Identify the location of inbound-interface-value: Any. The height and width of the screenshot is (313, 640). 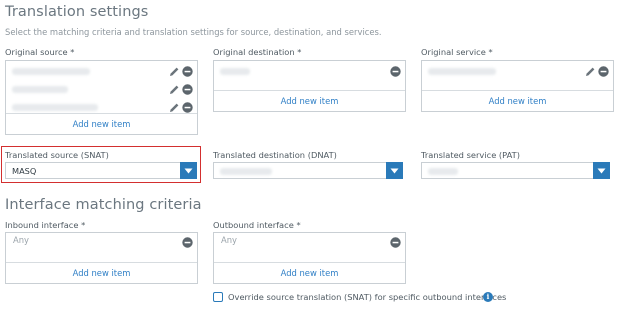
(21, 240).